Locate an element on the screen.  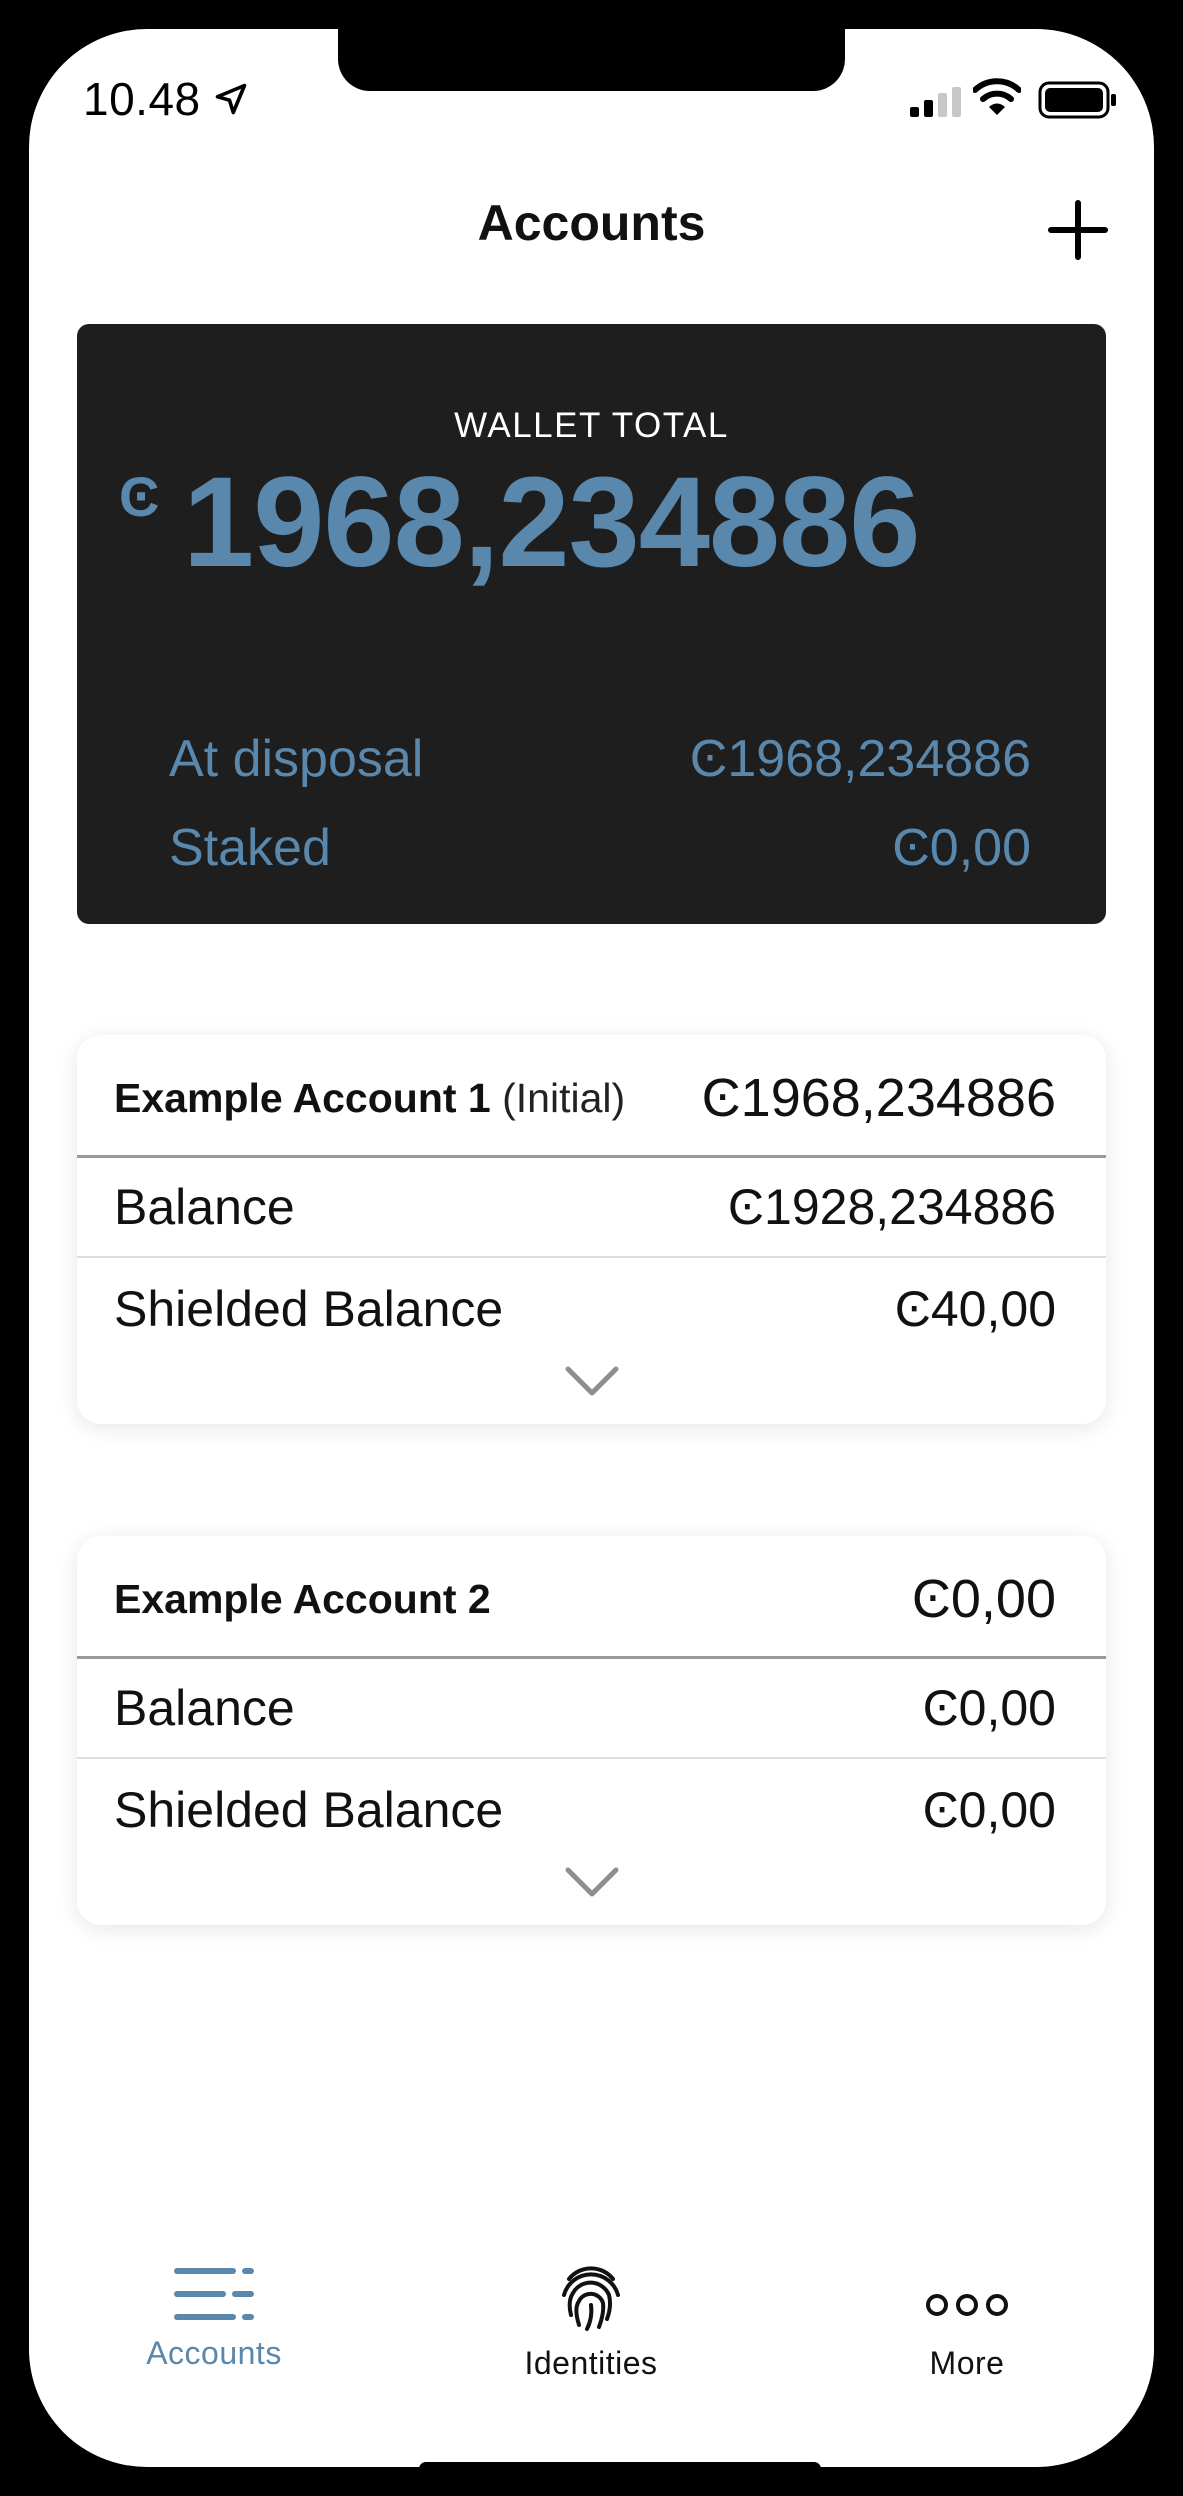
fingerprint-icon is located at coordinates (591, 2298).